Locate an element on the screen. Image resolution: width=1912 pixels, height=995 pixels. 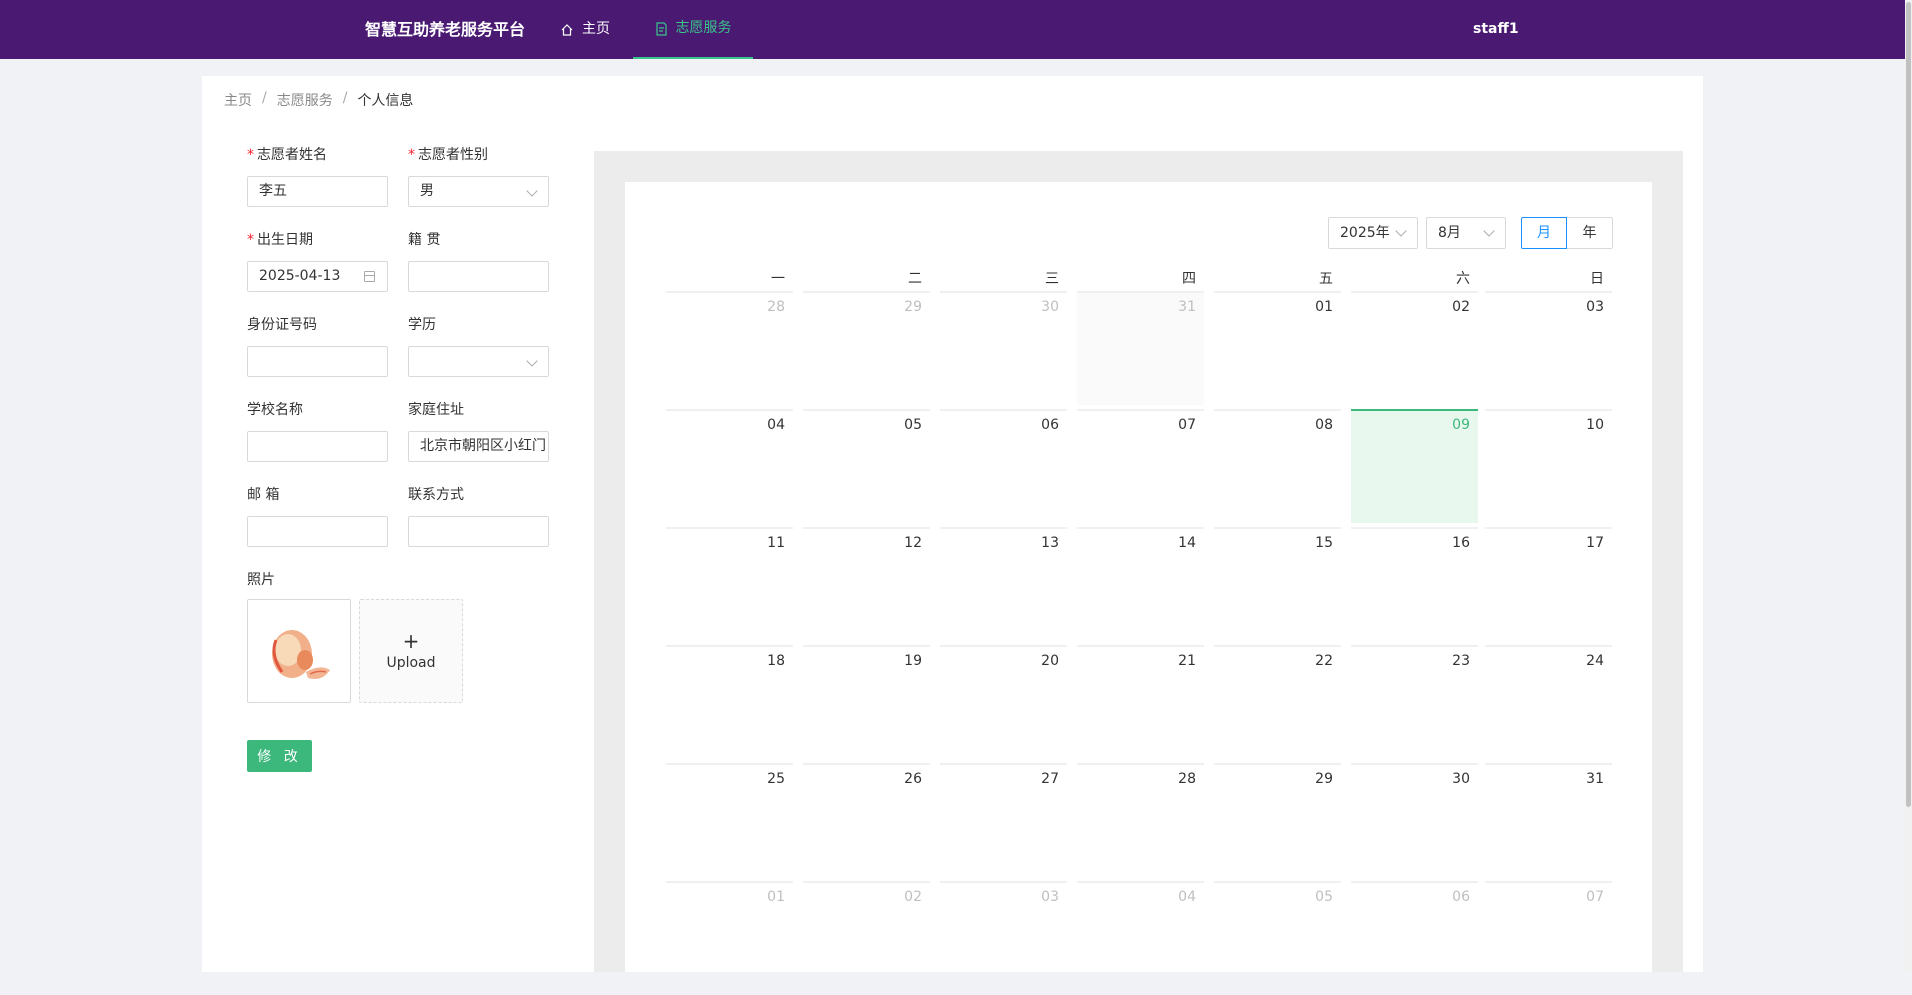
origin-field: 籍 贯 is located at coordinates (478, 261).